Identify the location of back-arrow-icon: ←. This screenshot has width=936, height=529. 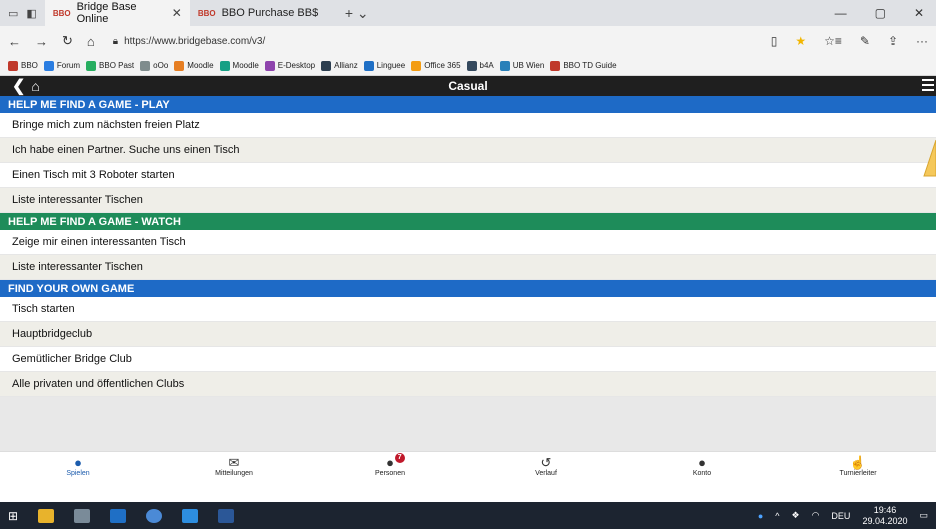
(14, 41).